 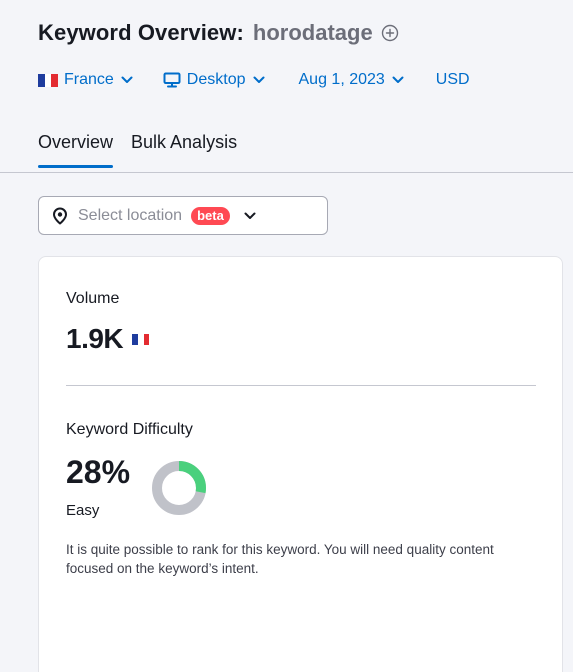 What do you see at coordinates (95, 338) in the screenshot?
I see `volume-value: 1.9K` at bounding box center [95, 338].